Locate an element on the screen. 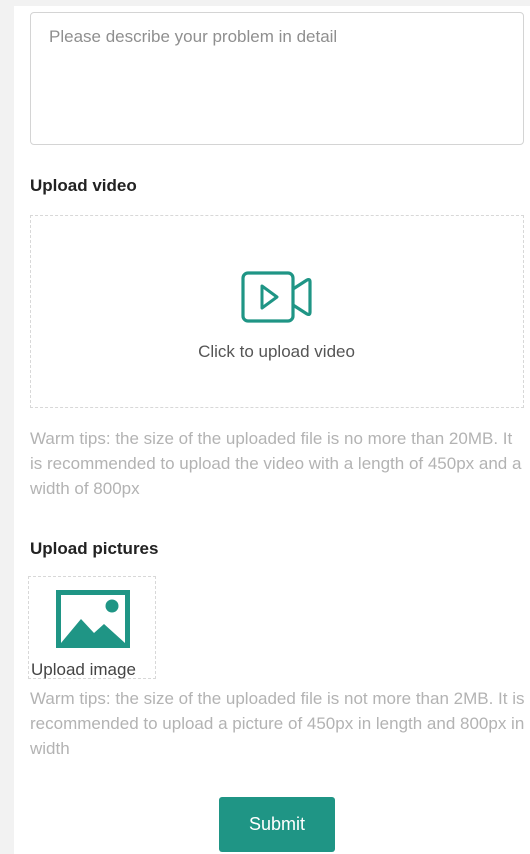 The height and width of the screenshot is (854, 530). problem-description-input is located at coordinates (277, 78).